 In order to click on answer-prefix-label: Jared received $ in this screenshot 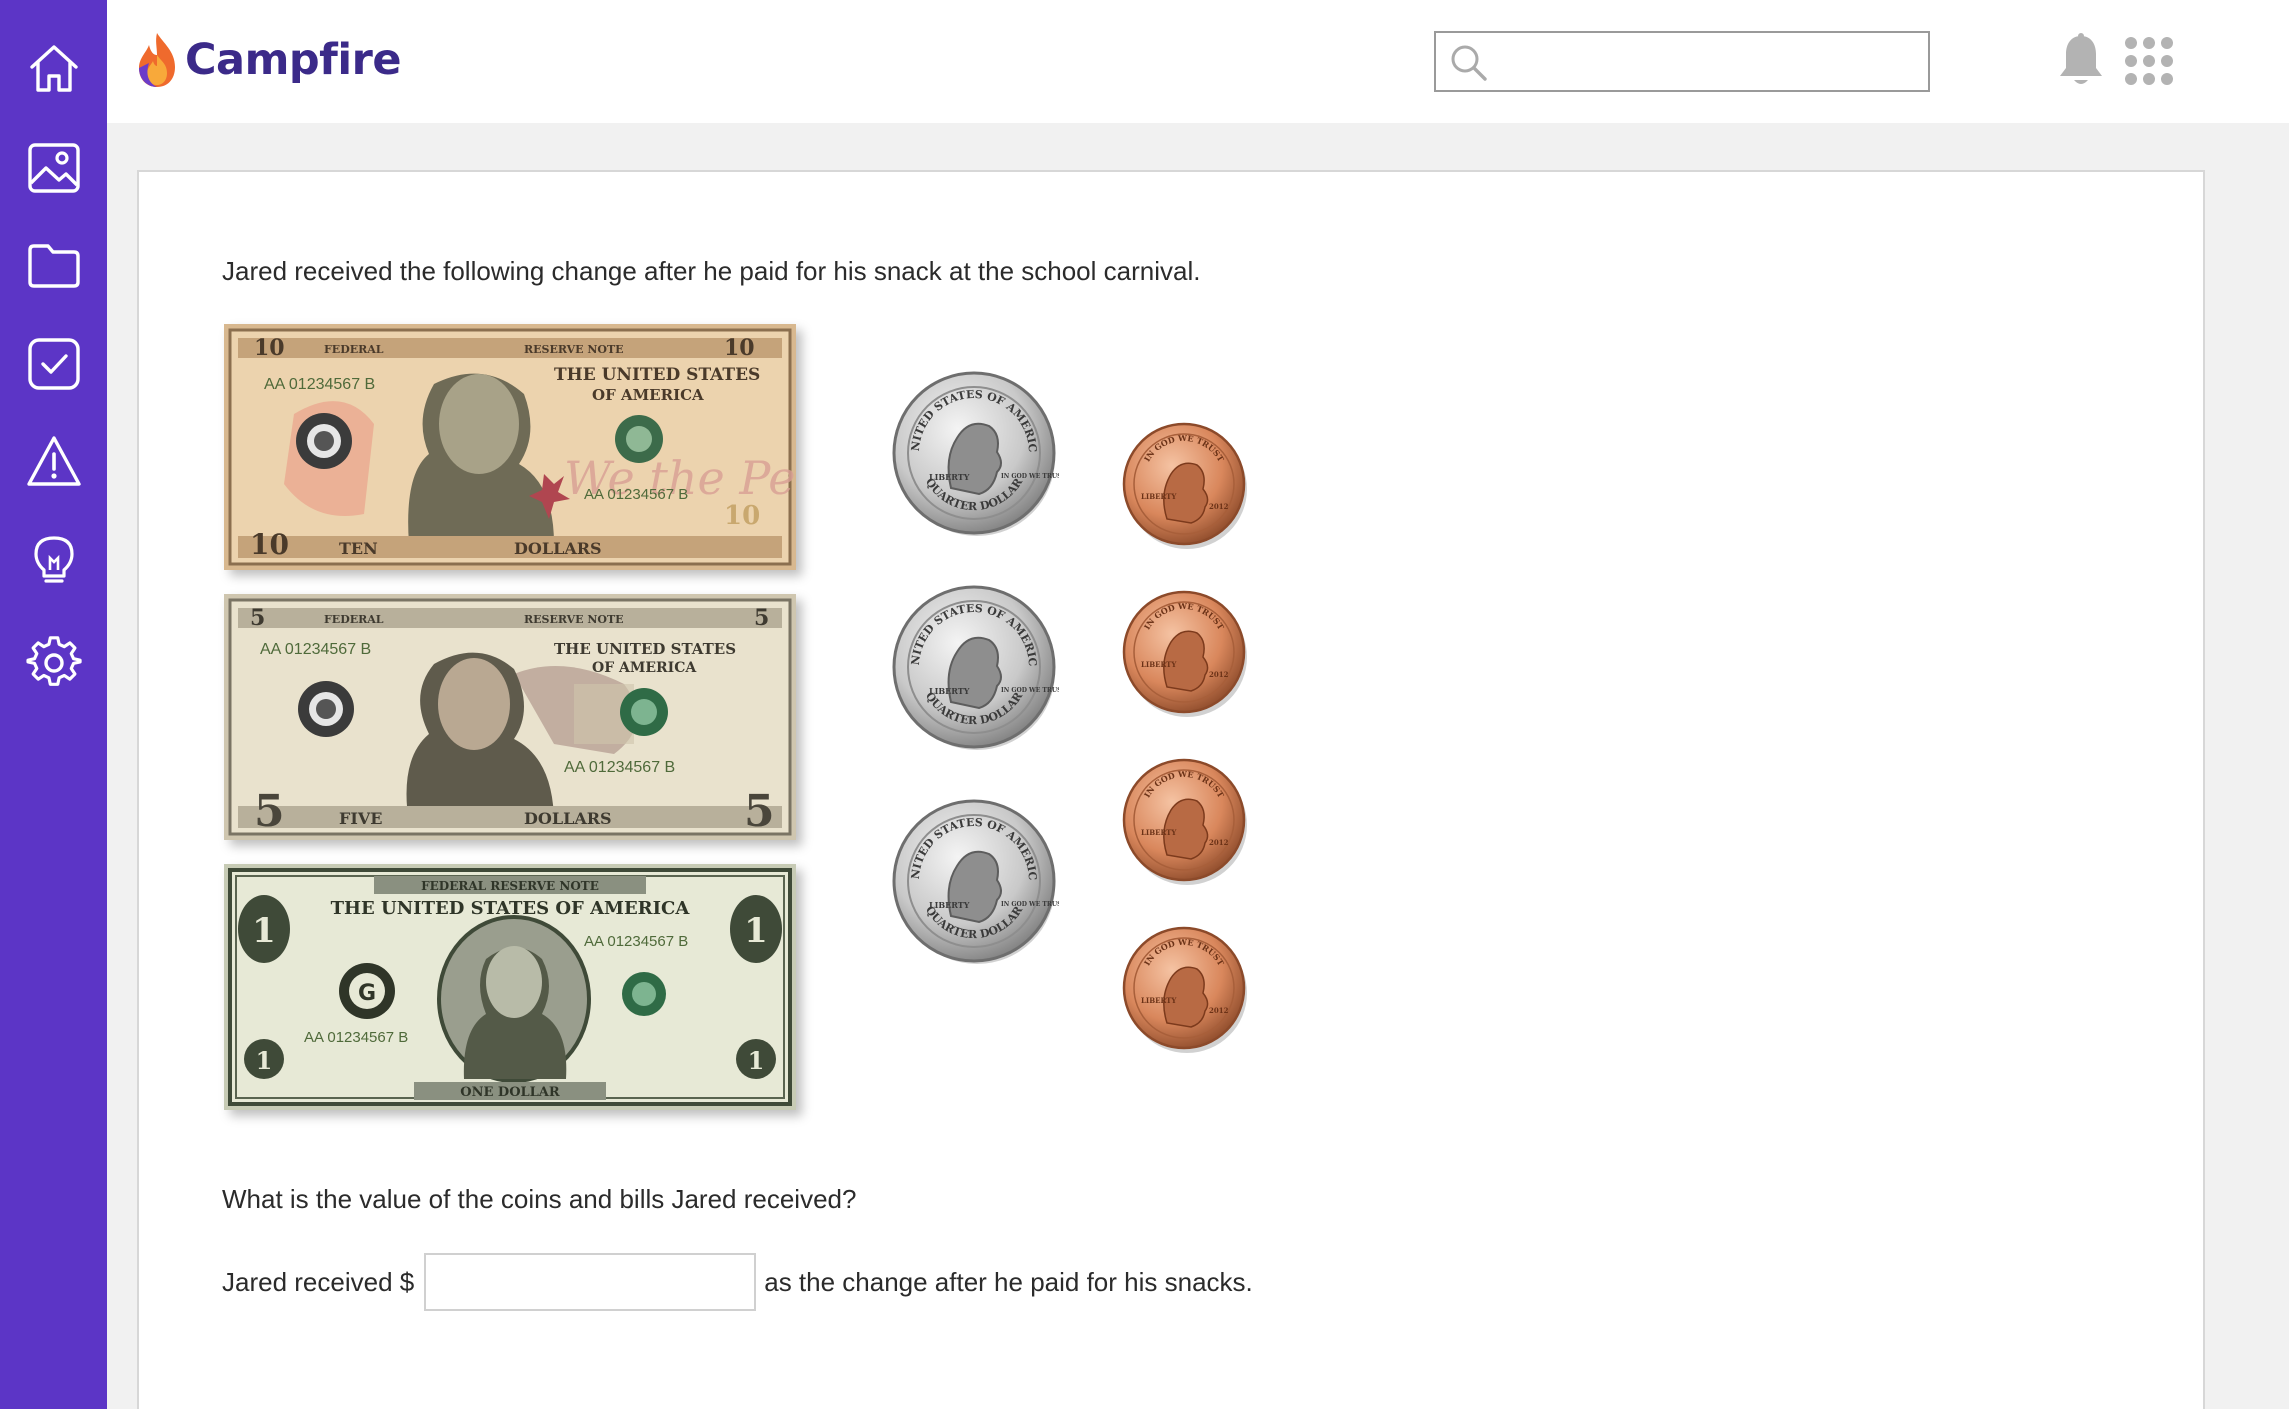, I will do `click(318, 1281)`.